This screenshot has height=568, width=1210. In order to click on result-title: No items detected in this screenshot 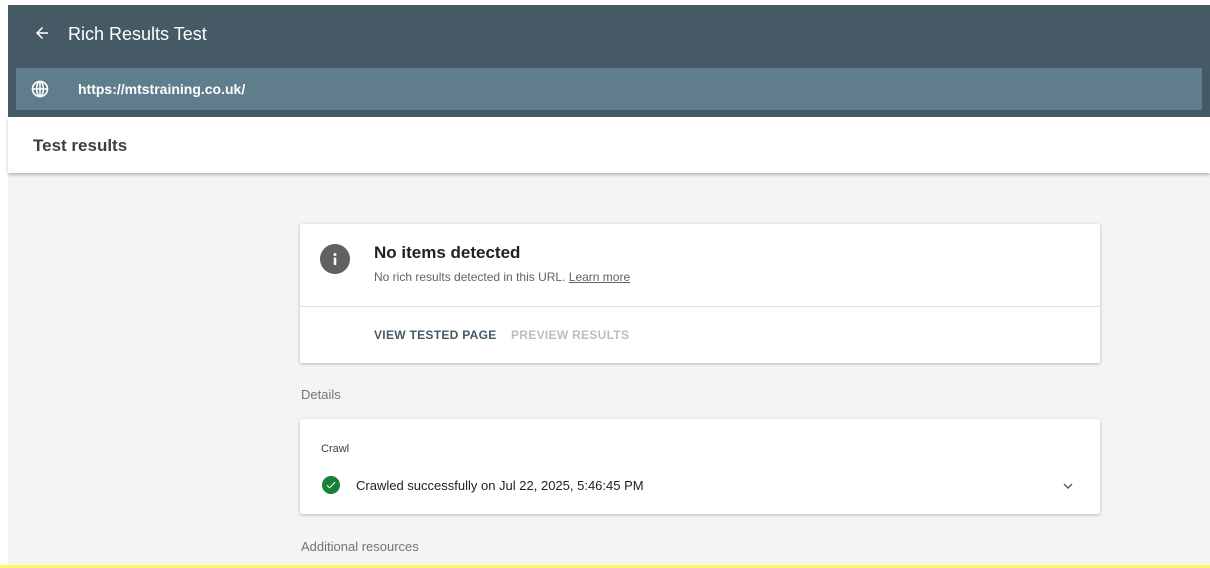, I will do `click(447, 252)`.